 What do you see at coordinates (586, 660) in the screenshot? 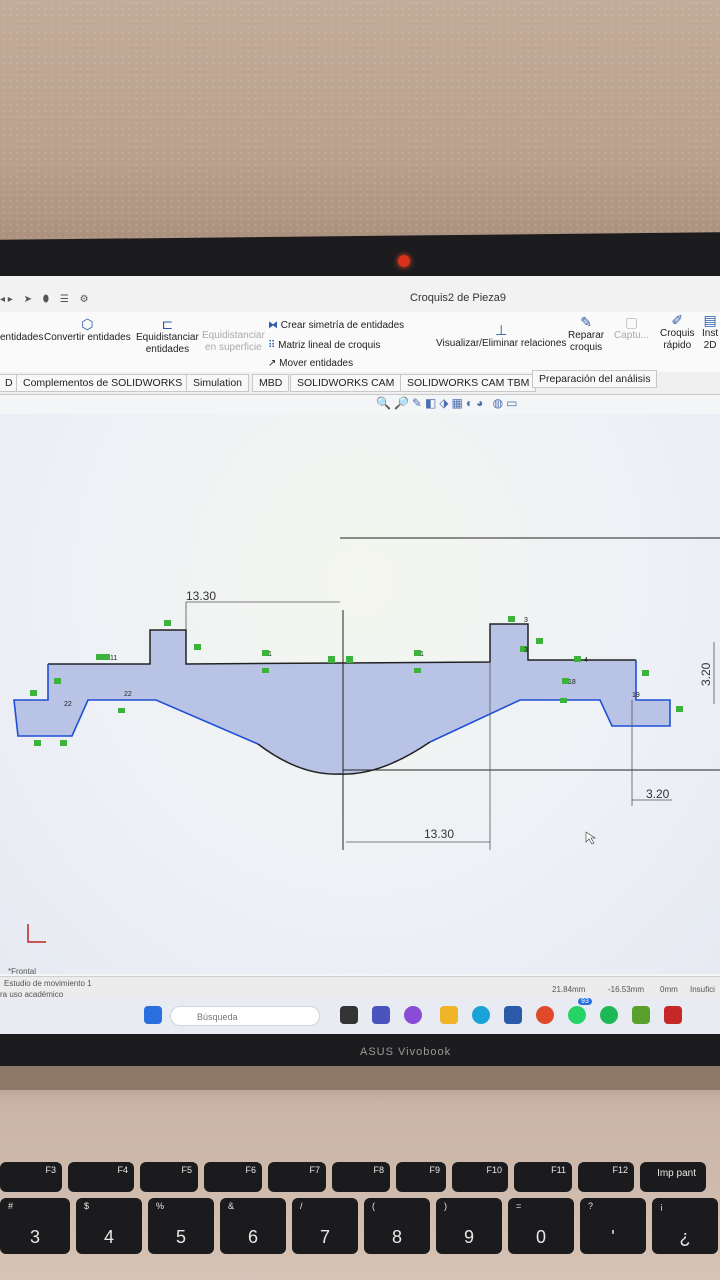
I see `rel-label-4: 4` at bounding box center [586, 660].